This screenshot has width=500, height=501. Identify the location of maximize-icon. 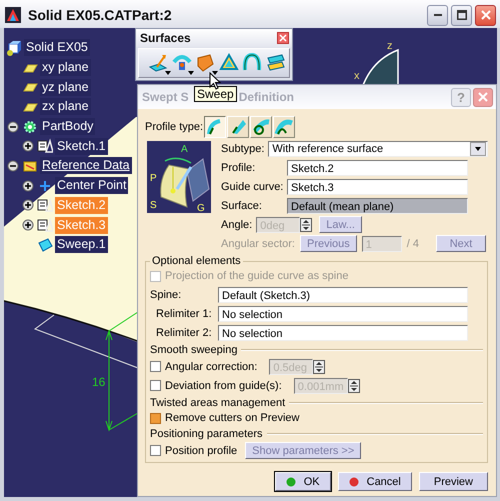
(461, 15).